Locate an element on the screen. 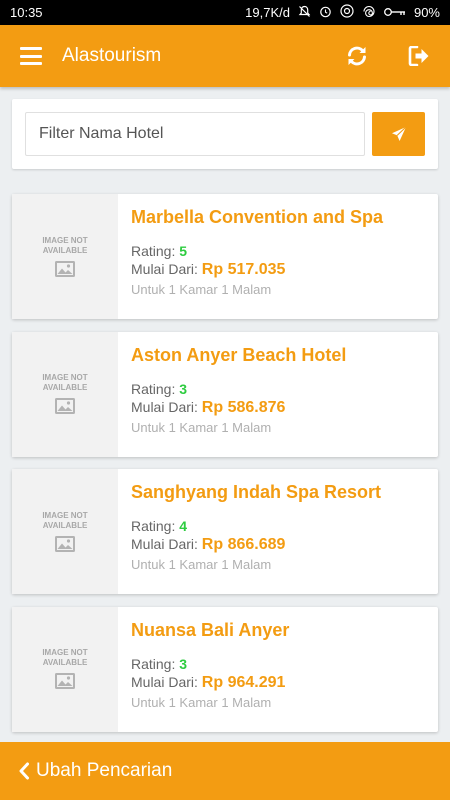 The width and height of the screenshot is (450, 800). change-search-label: Ubah Pencarian is located at coordinates (104, 770).